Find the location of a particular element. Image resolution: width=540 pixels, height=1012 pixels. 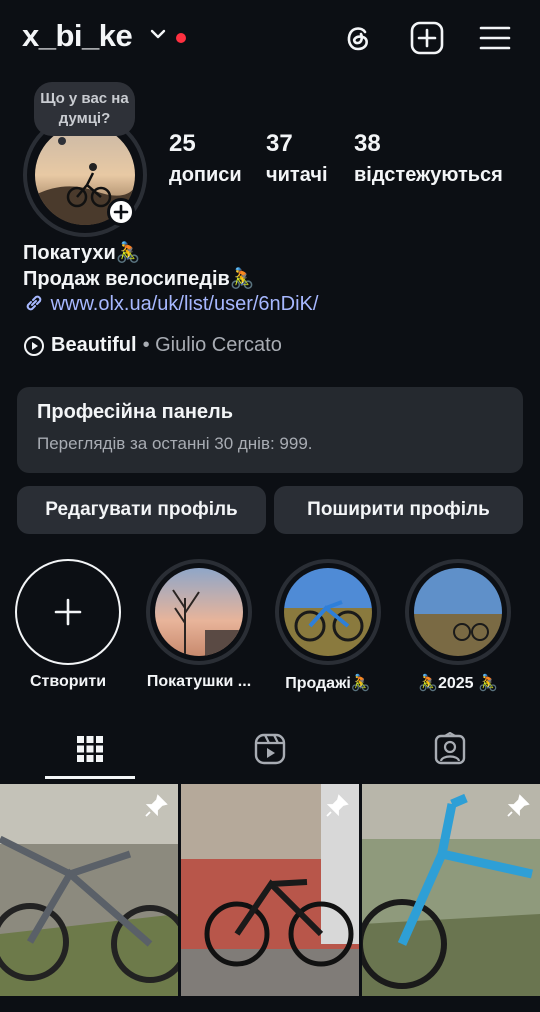

link-icon is located at coordinates (34, 303).